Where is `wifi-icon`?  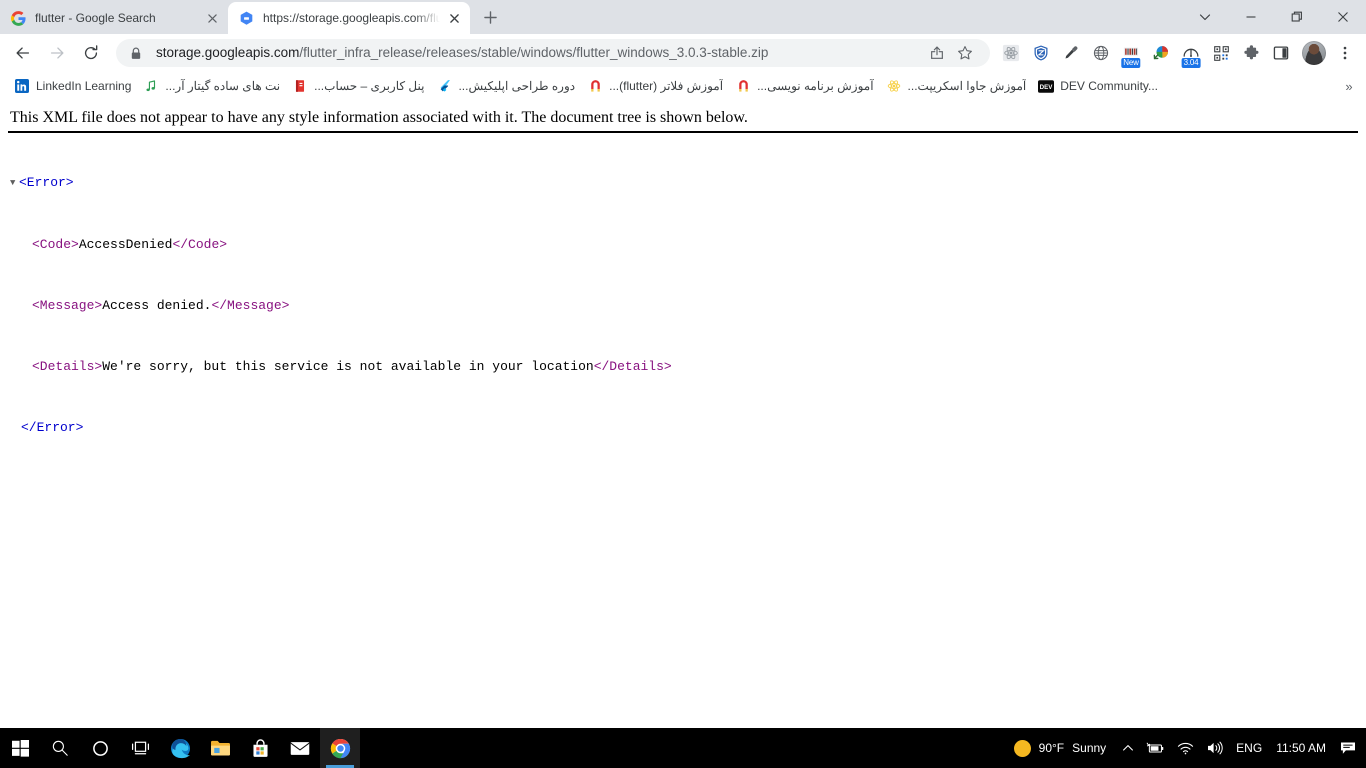 wifi-icon is located at coordinates (1185, 748).